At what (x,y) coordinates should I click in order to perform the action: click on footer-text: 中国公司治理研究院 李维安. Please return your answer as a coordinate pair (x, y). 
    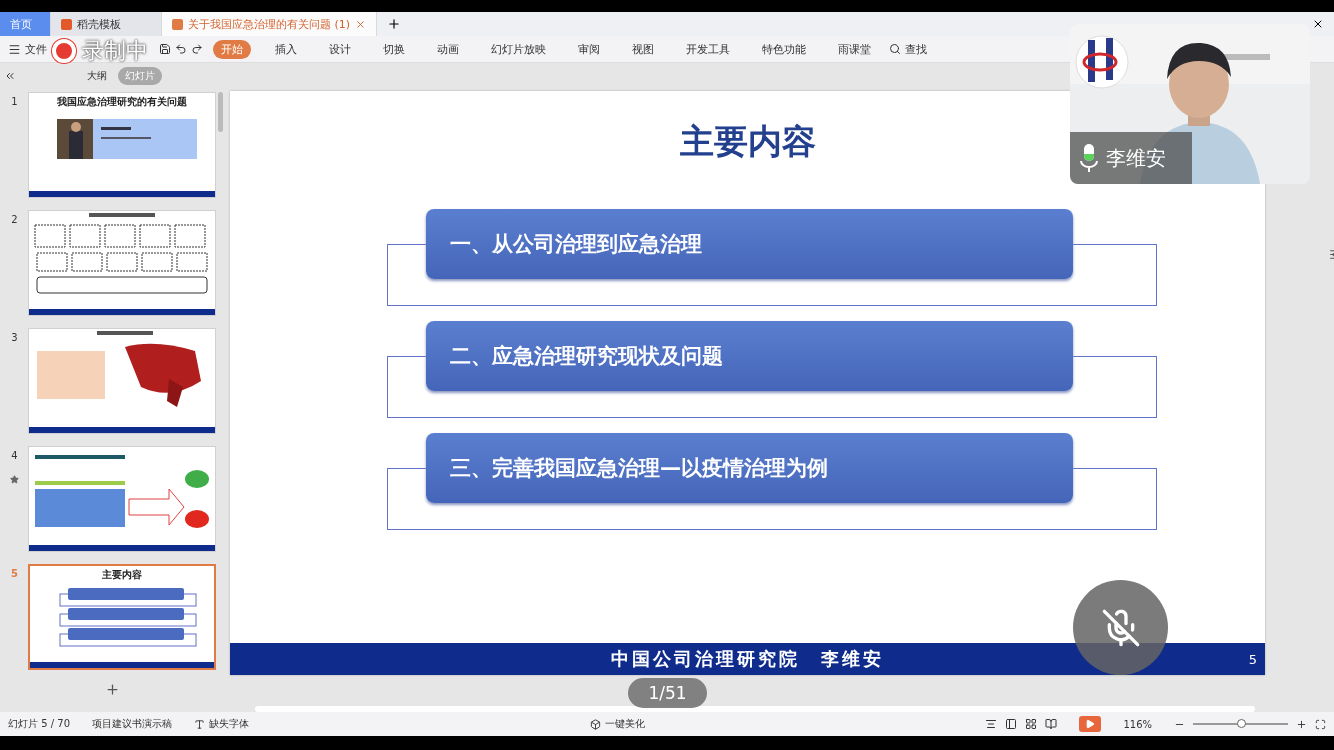
    Looking at the image, I should click on (747, 659).